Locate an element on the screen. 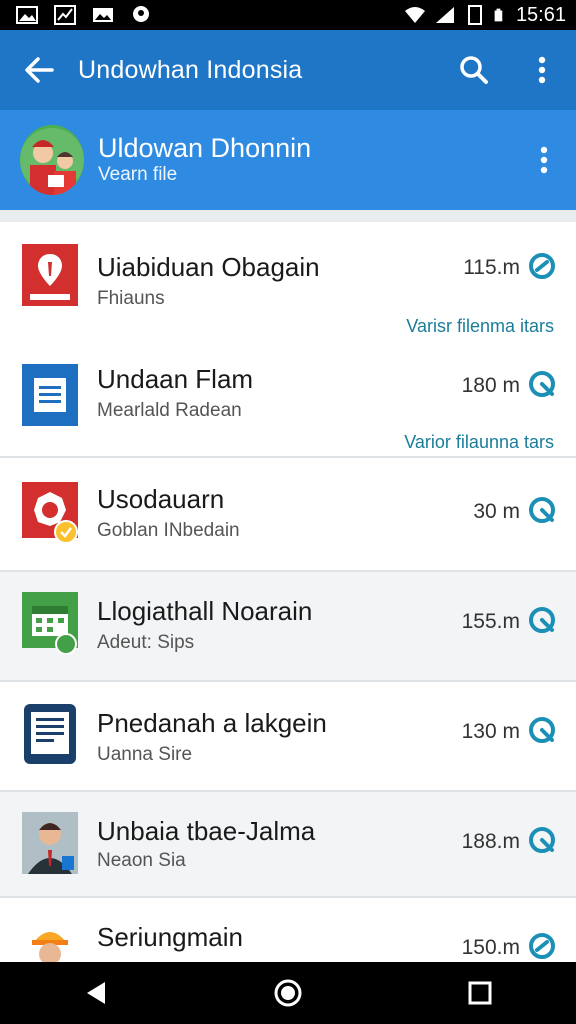 The height and width of the screenshot is (1024, 576). account-avatar is located at coordinates (52, 160).